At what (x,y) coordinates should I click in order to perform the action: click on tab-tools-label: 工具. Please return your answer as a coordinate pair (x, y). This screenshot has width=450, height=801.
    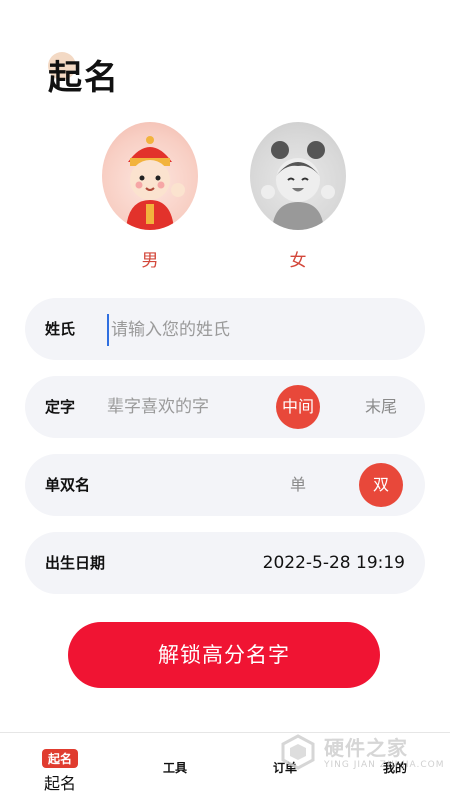
    Looking at the image, I should click on (174, 768).